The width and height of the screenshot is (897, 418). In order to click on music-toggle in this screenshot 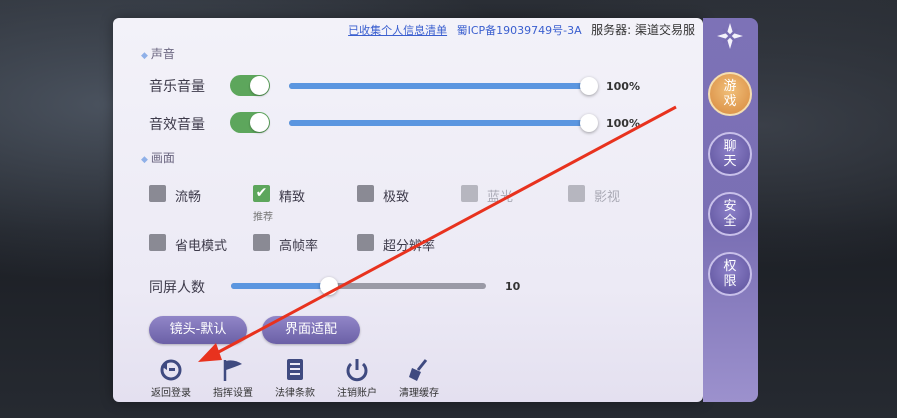, I will do `click(250, 85)`.